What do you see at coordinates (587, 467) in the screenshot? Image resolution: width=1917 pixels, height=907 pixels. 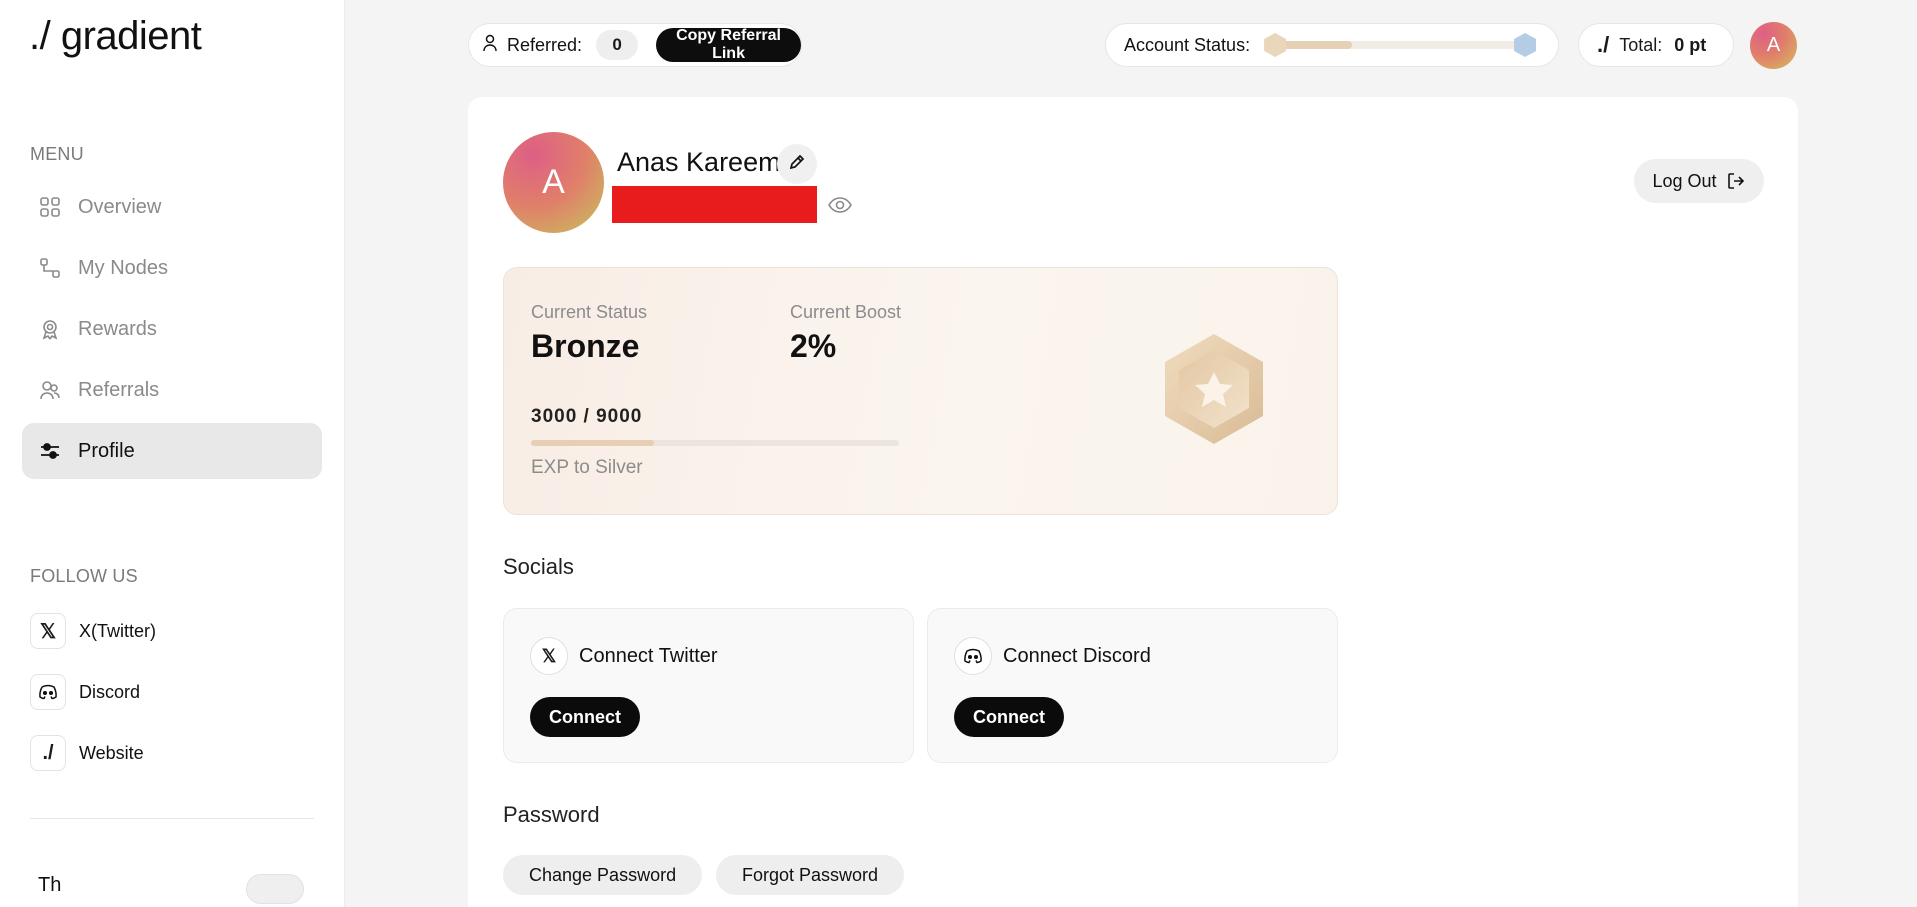 I see `exp-to-next-tier: EXP to Silver` at bounding box center [587, 467].